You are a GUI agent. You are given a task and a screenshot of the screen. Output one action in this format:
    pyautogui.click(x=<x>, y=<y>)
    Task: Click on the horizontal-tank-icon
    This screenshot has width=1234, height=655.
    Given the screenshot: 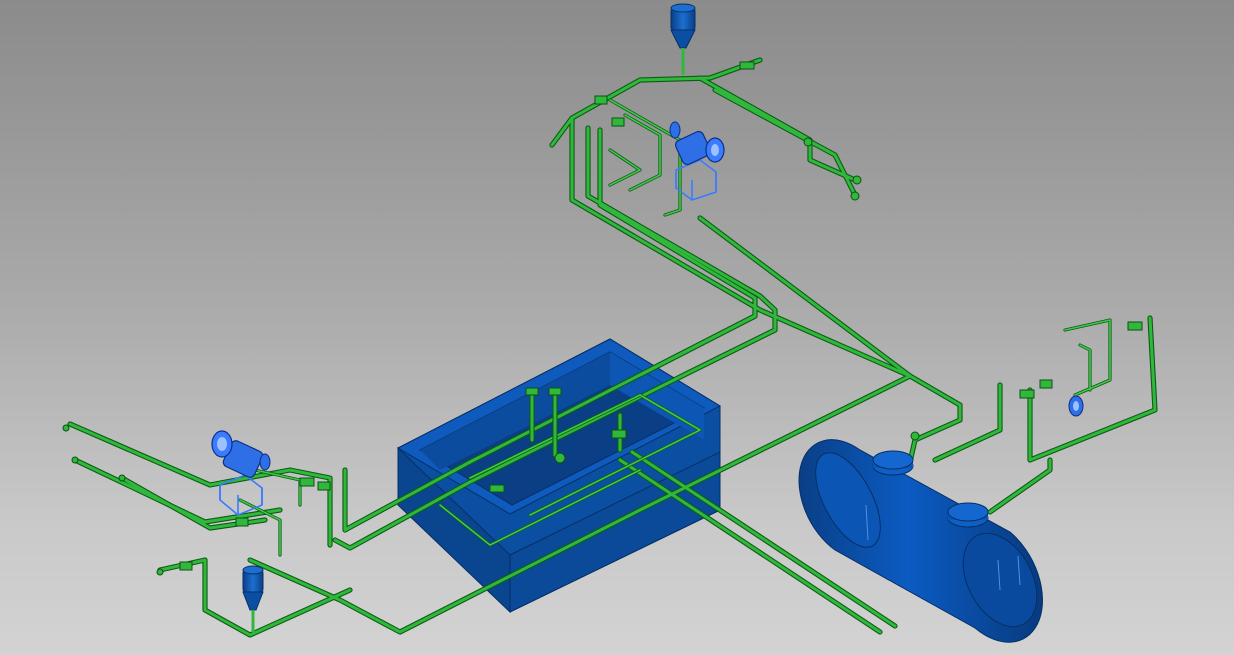 What is the action you would take?
    pyautogui.click(x=925, y=541)
    